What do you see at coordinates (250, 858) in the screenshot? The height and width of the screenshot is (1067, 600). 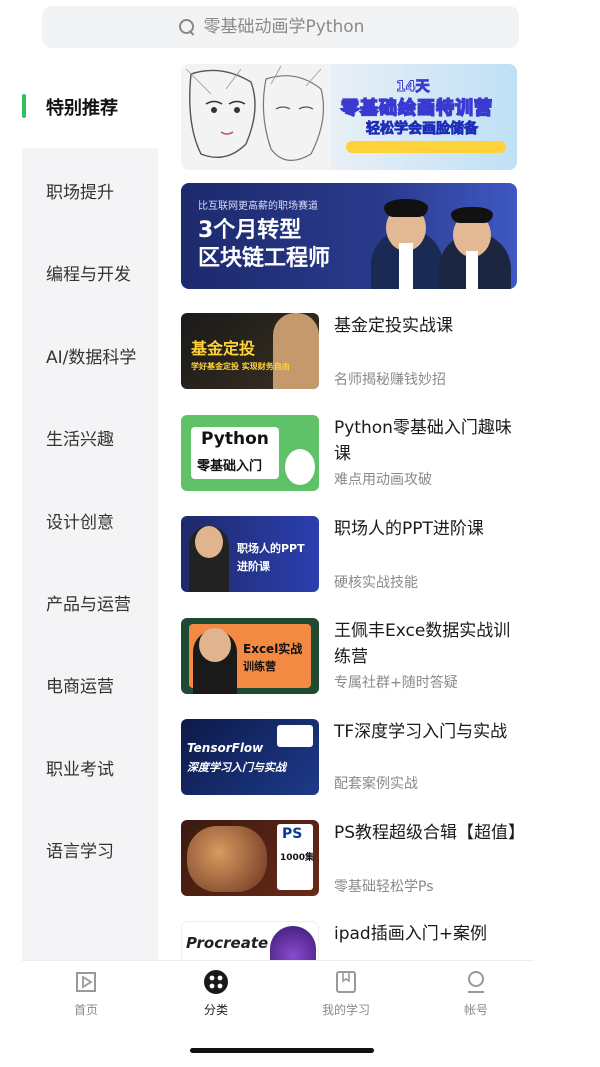 I see `course-thumbnail: PS 1000集` at bounding box center [250, 858].